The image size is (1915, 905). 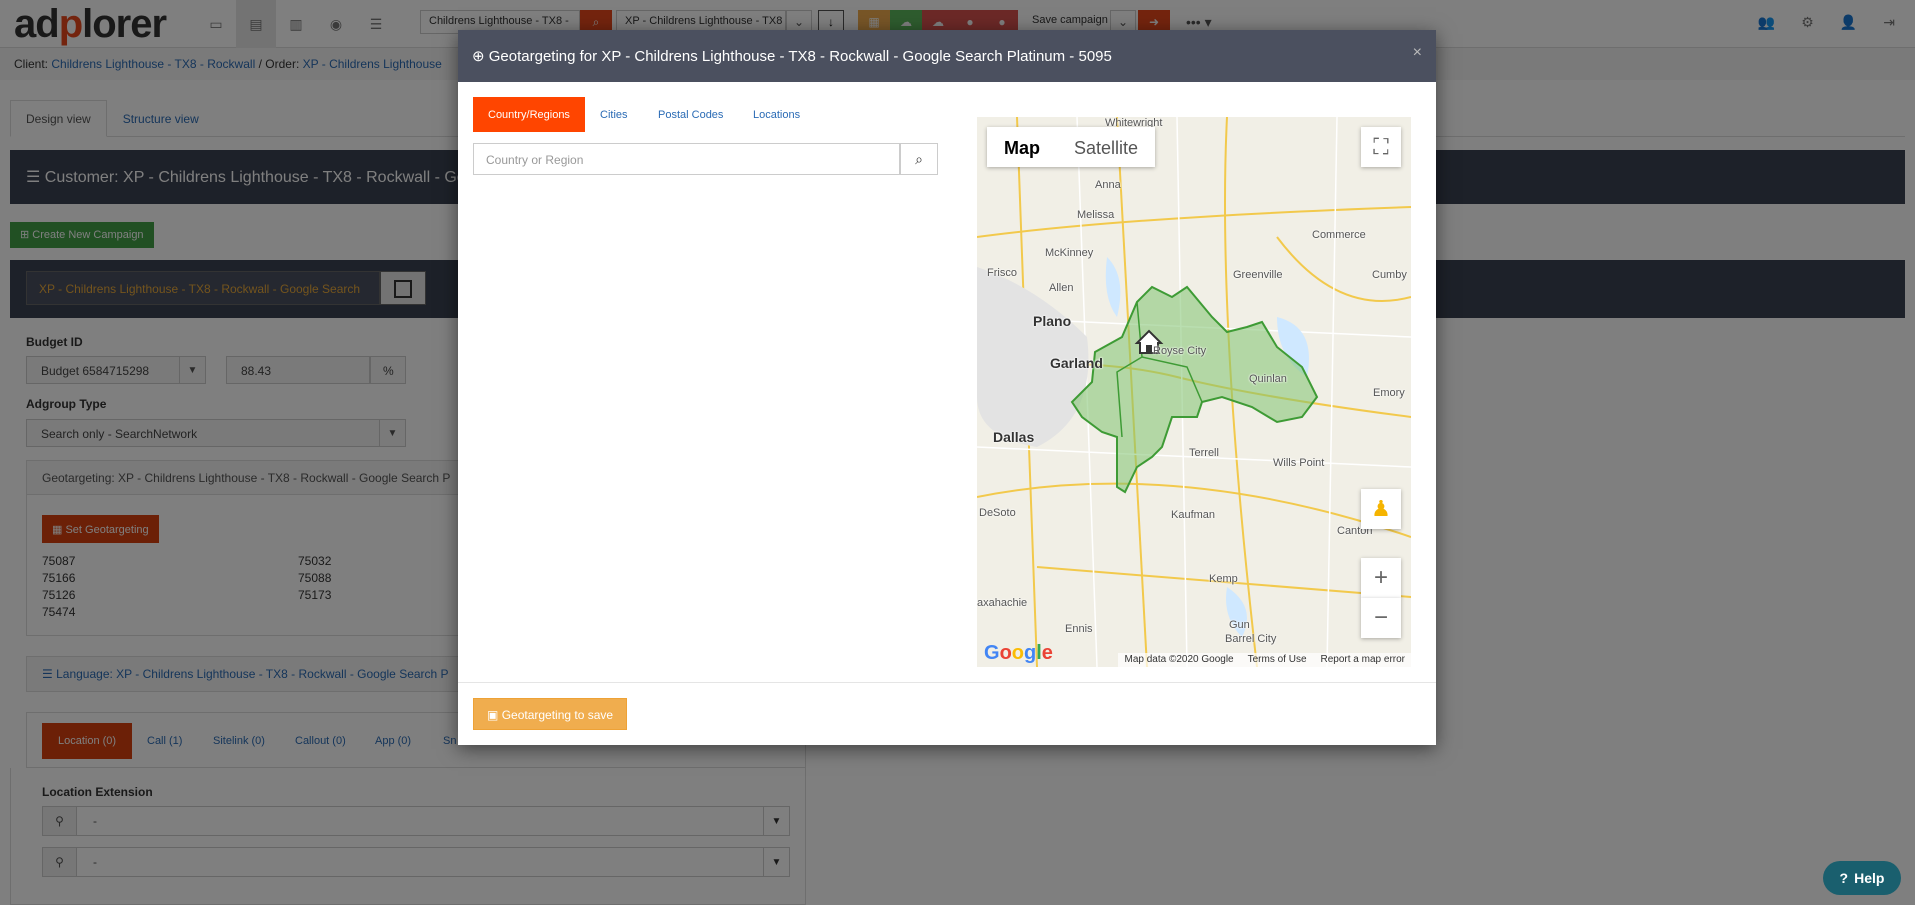 What do you see at coordinates (1258, 275) in the screenshot?
I see `city-label: Greenville` at bounding box center [1258, 275].